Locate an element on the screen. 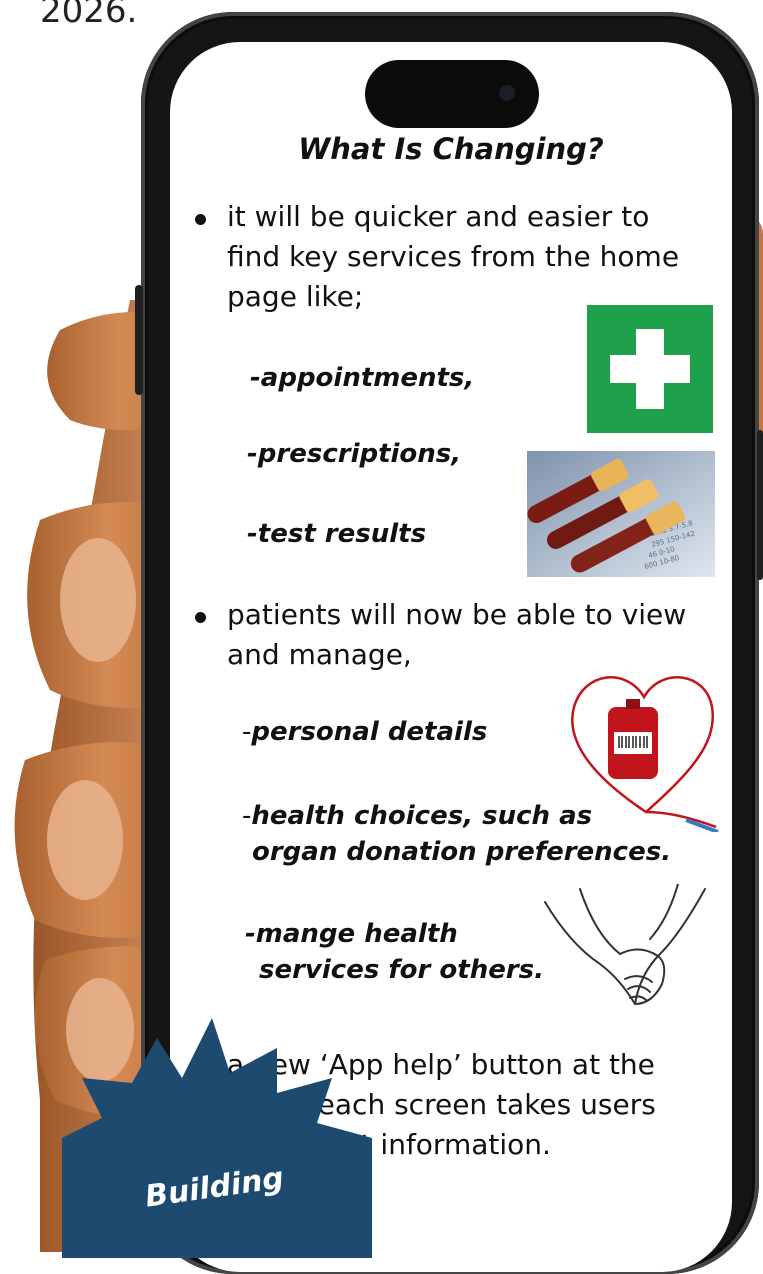  manage-personal-details: -personal details is located at coordinates (364, 732).